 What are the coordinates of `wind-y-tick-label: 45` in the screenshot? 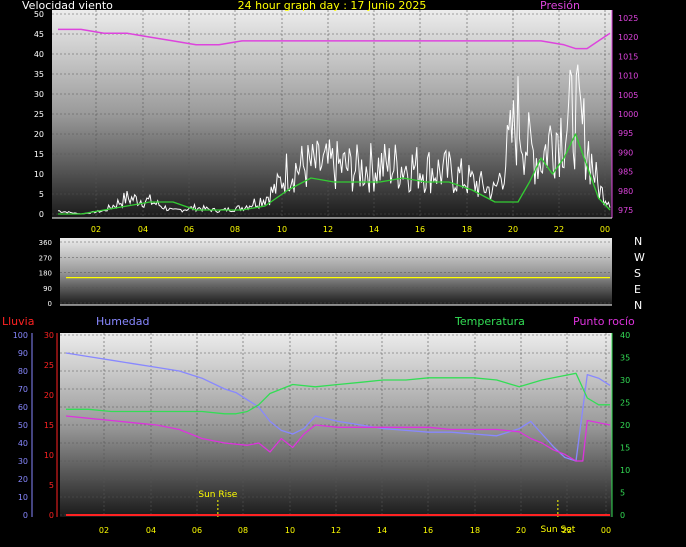 It's located at (39, 34).